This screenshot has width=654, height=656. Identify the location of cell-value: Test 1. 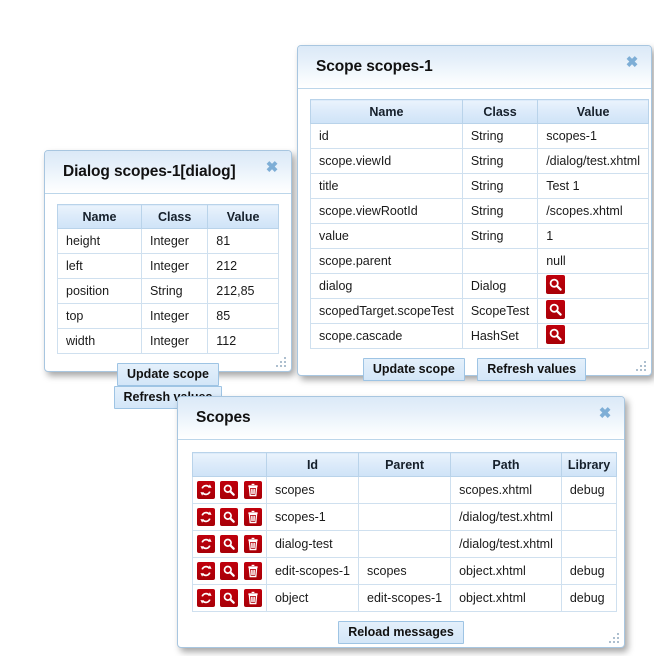
(593, 186).